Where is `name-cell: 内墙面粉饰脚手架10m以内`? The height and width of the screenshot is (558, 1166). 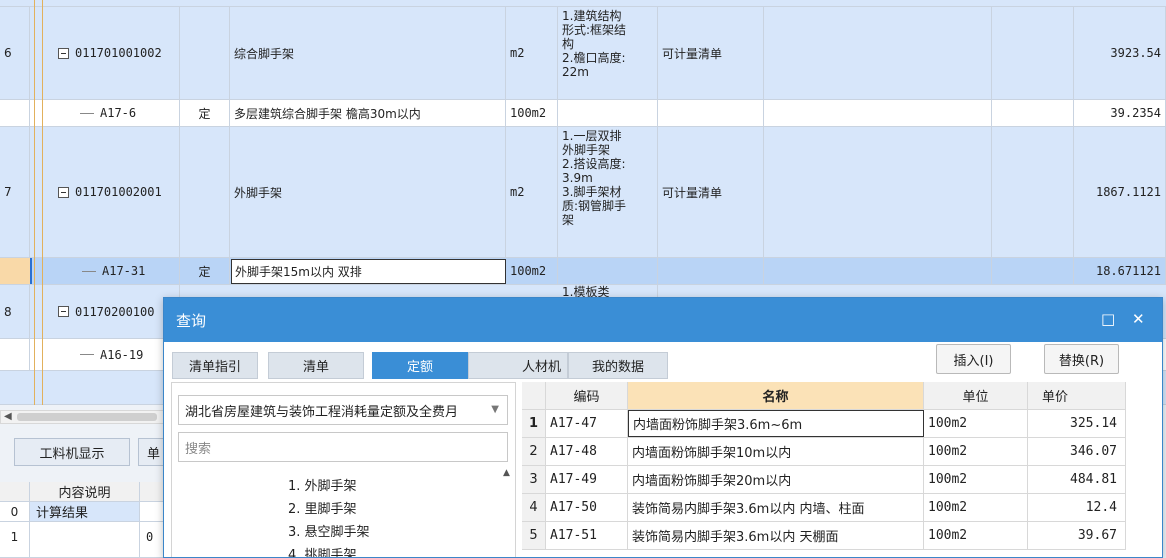
name-cell: 内墙面粉饰脚手架10m以内 is located at coordinates (776, 451).